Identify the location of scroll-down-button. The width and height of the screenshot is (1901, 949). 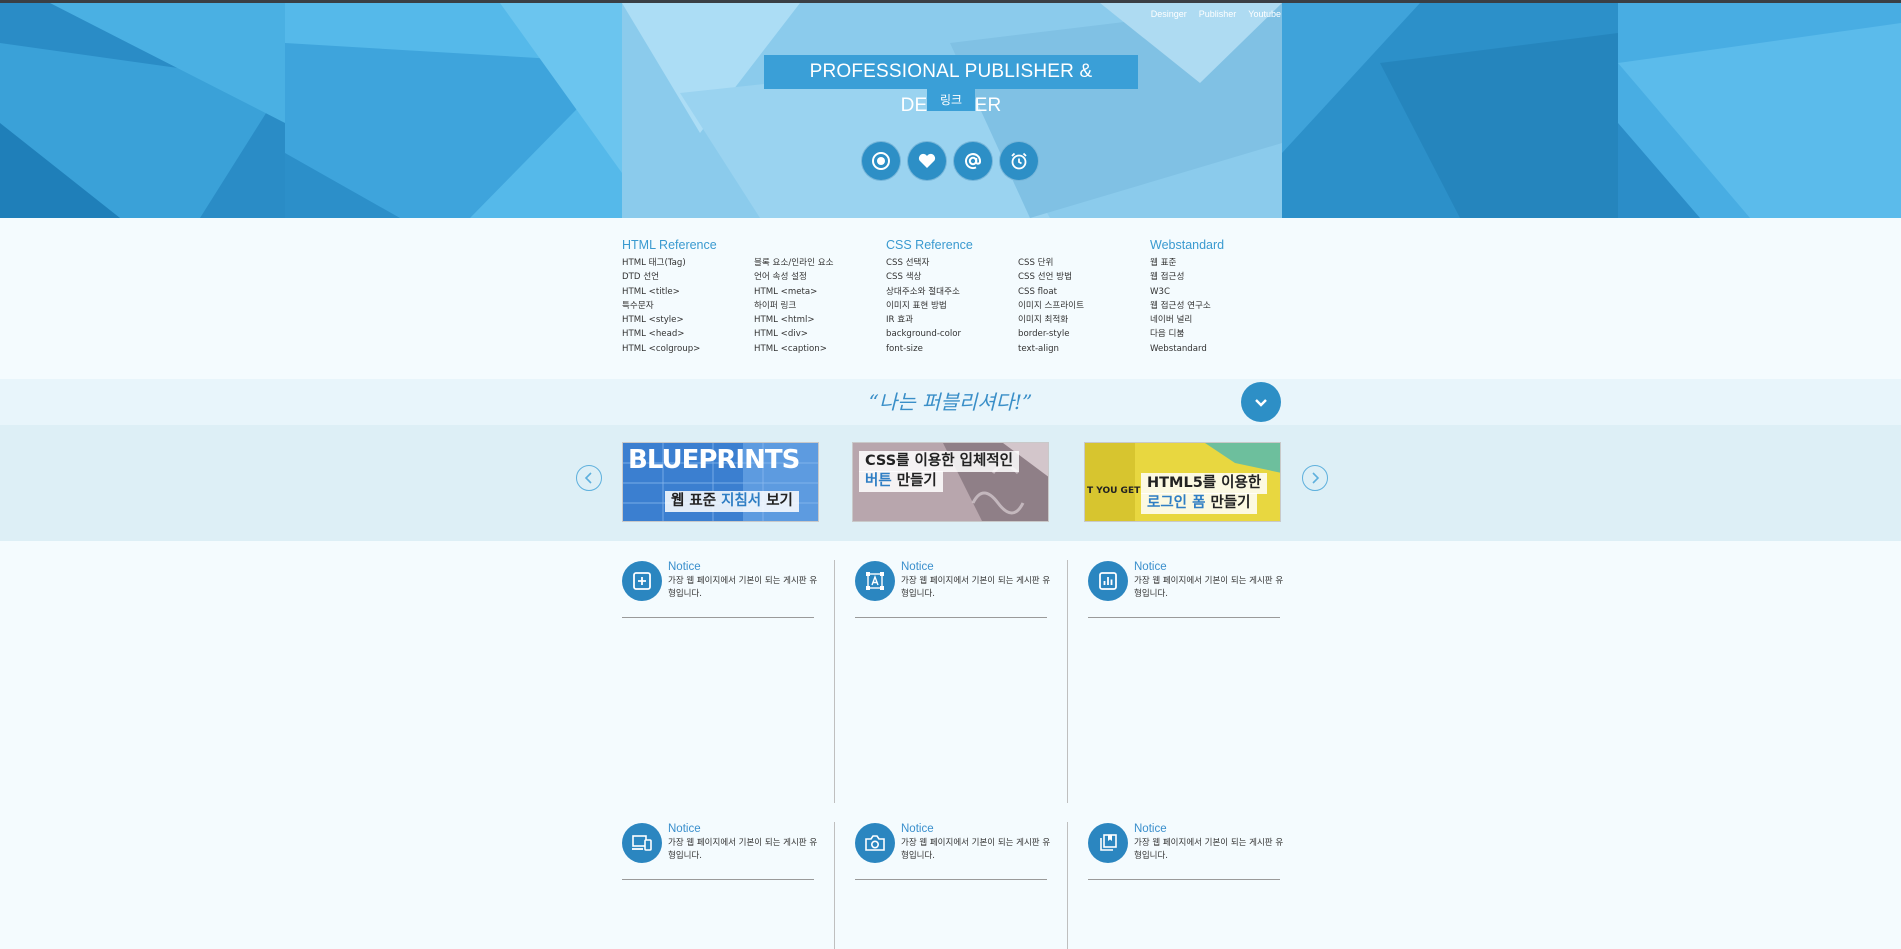
(1261, 402).